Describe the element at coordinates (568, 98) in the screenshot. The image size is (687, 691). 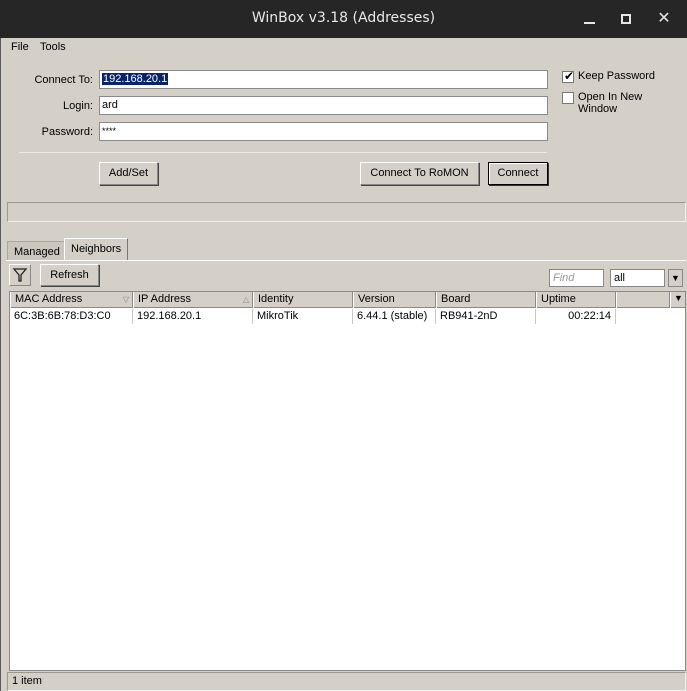
I see `open-new-window-checkbox` at that location.